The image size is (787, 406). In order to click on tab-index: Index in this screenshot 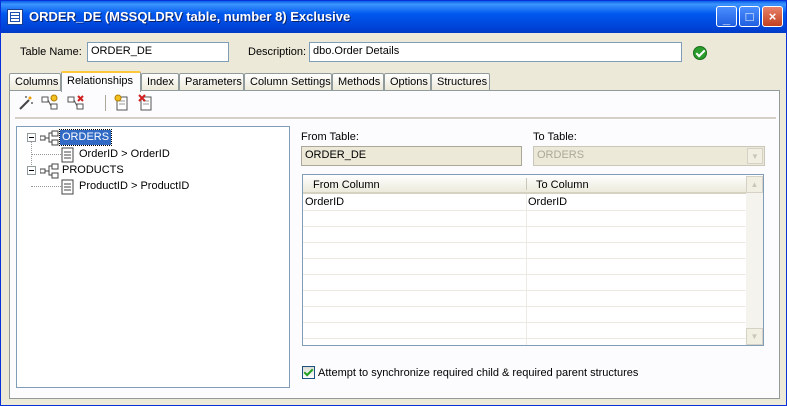, I will do `click(160, 81)`.